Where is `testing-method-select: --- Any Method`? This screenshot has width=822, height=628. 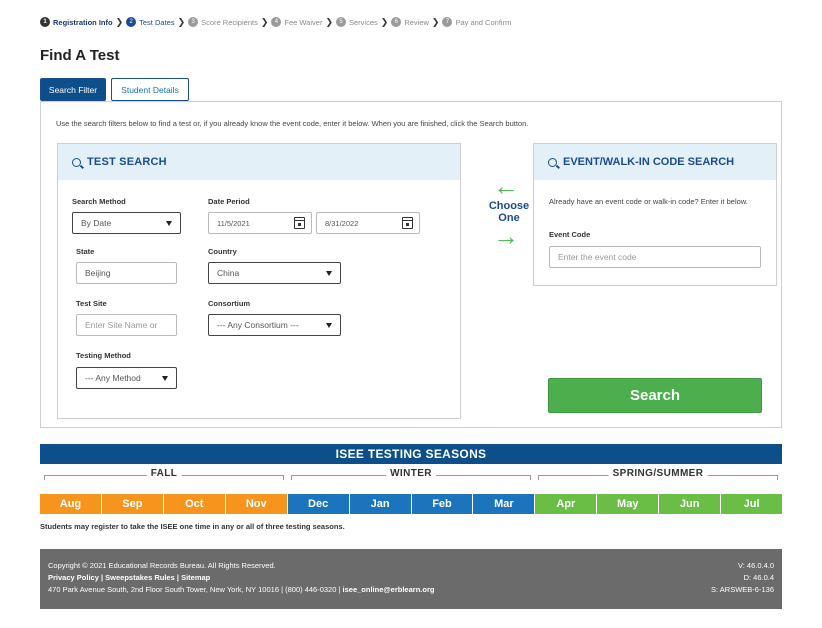 testing-method-select: --- Any Method is located at coordinates (126, 378).